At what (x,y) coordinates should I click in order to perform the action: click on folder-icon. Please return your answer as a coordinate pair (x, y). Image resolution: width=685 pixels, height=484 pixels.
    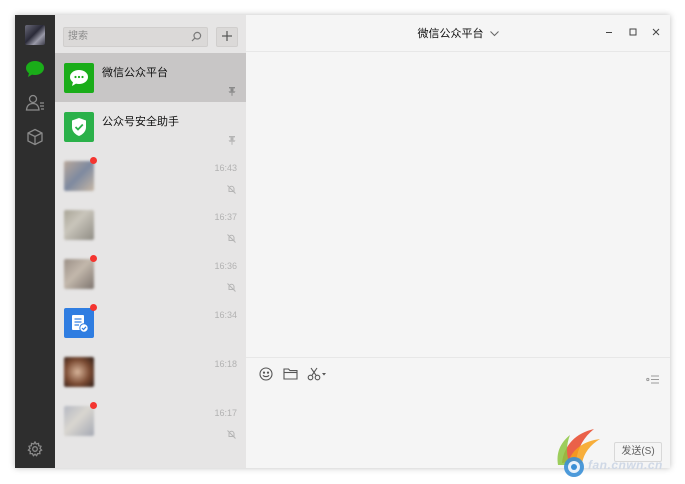
    Looking at the image, I should click on (290, 376).